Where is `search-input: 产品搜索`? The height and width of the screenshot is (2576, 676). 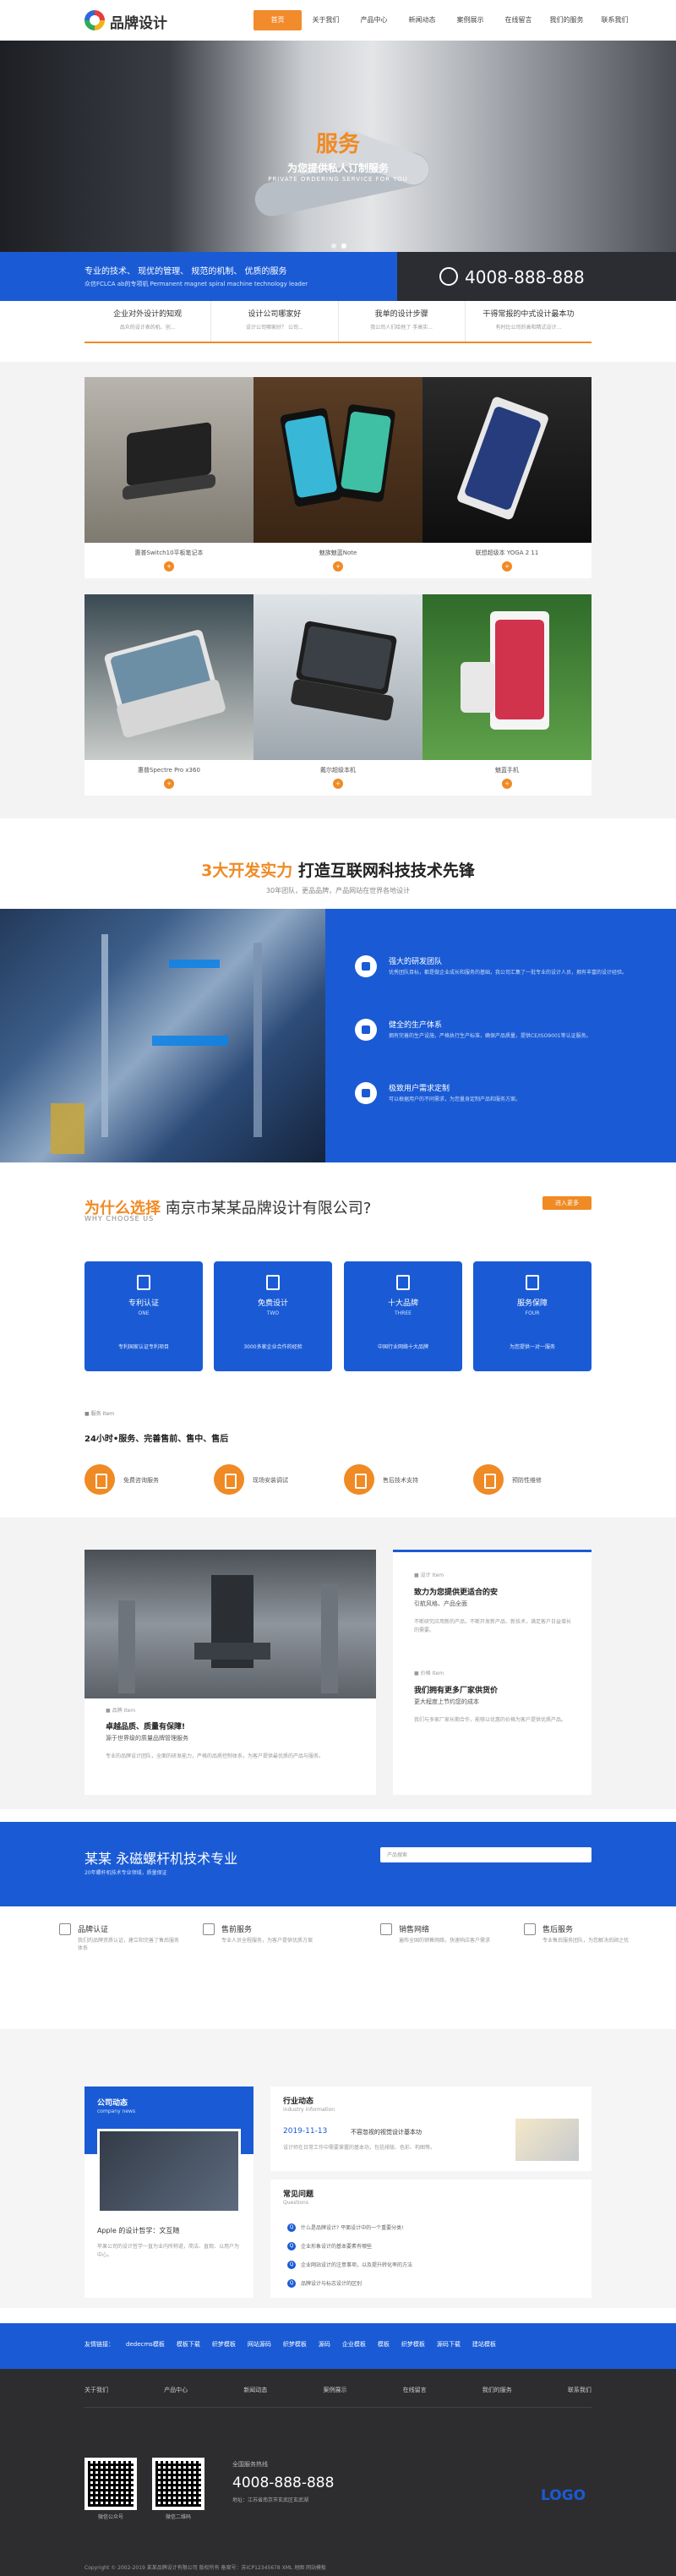
search-input: 产品搜索 is located at coordinates (486, 1855).